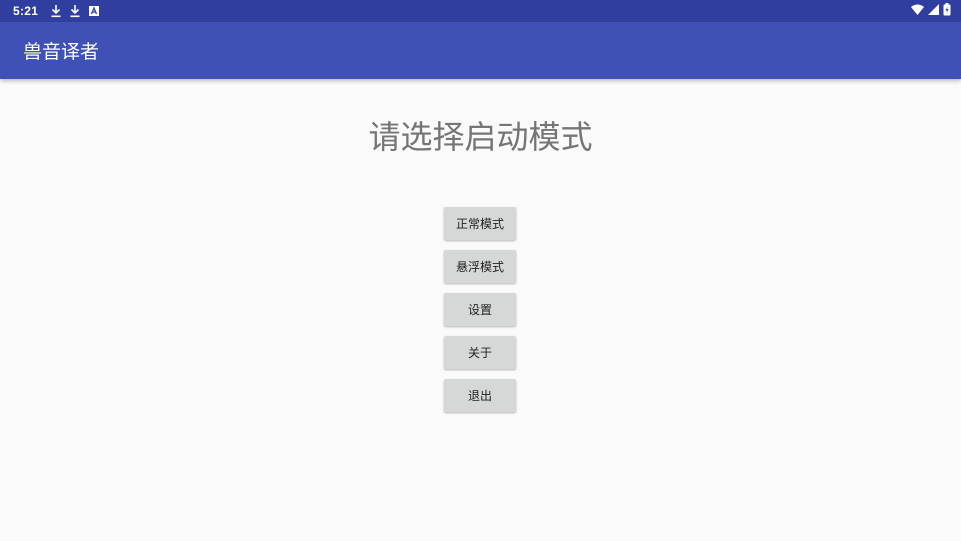  Describe the element at coordinates (94, 11) in the screenshot. I see `app-notification-icon` at that location.